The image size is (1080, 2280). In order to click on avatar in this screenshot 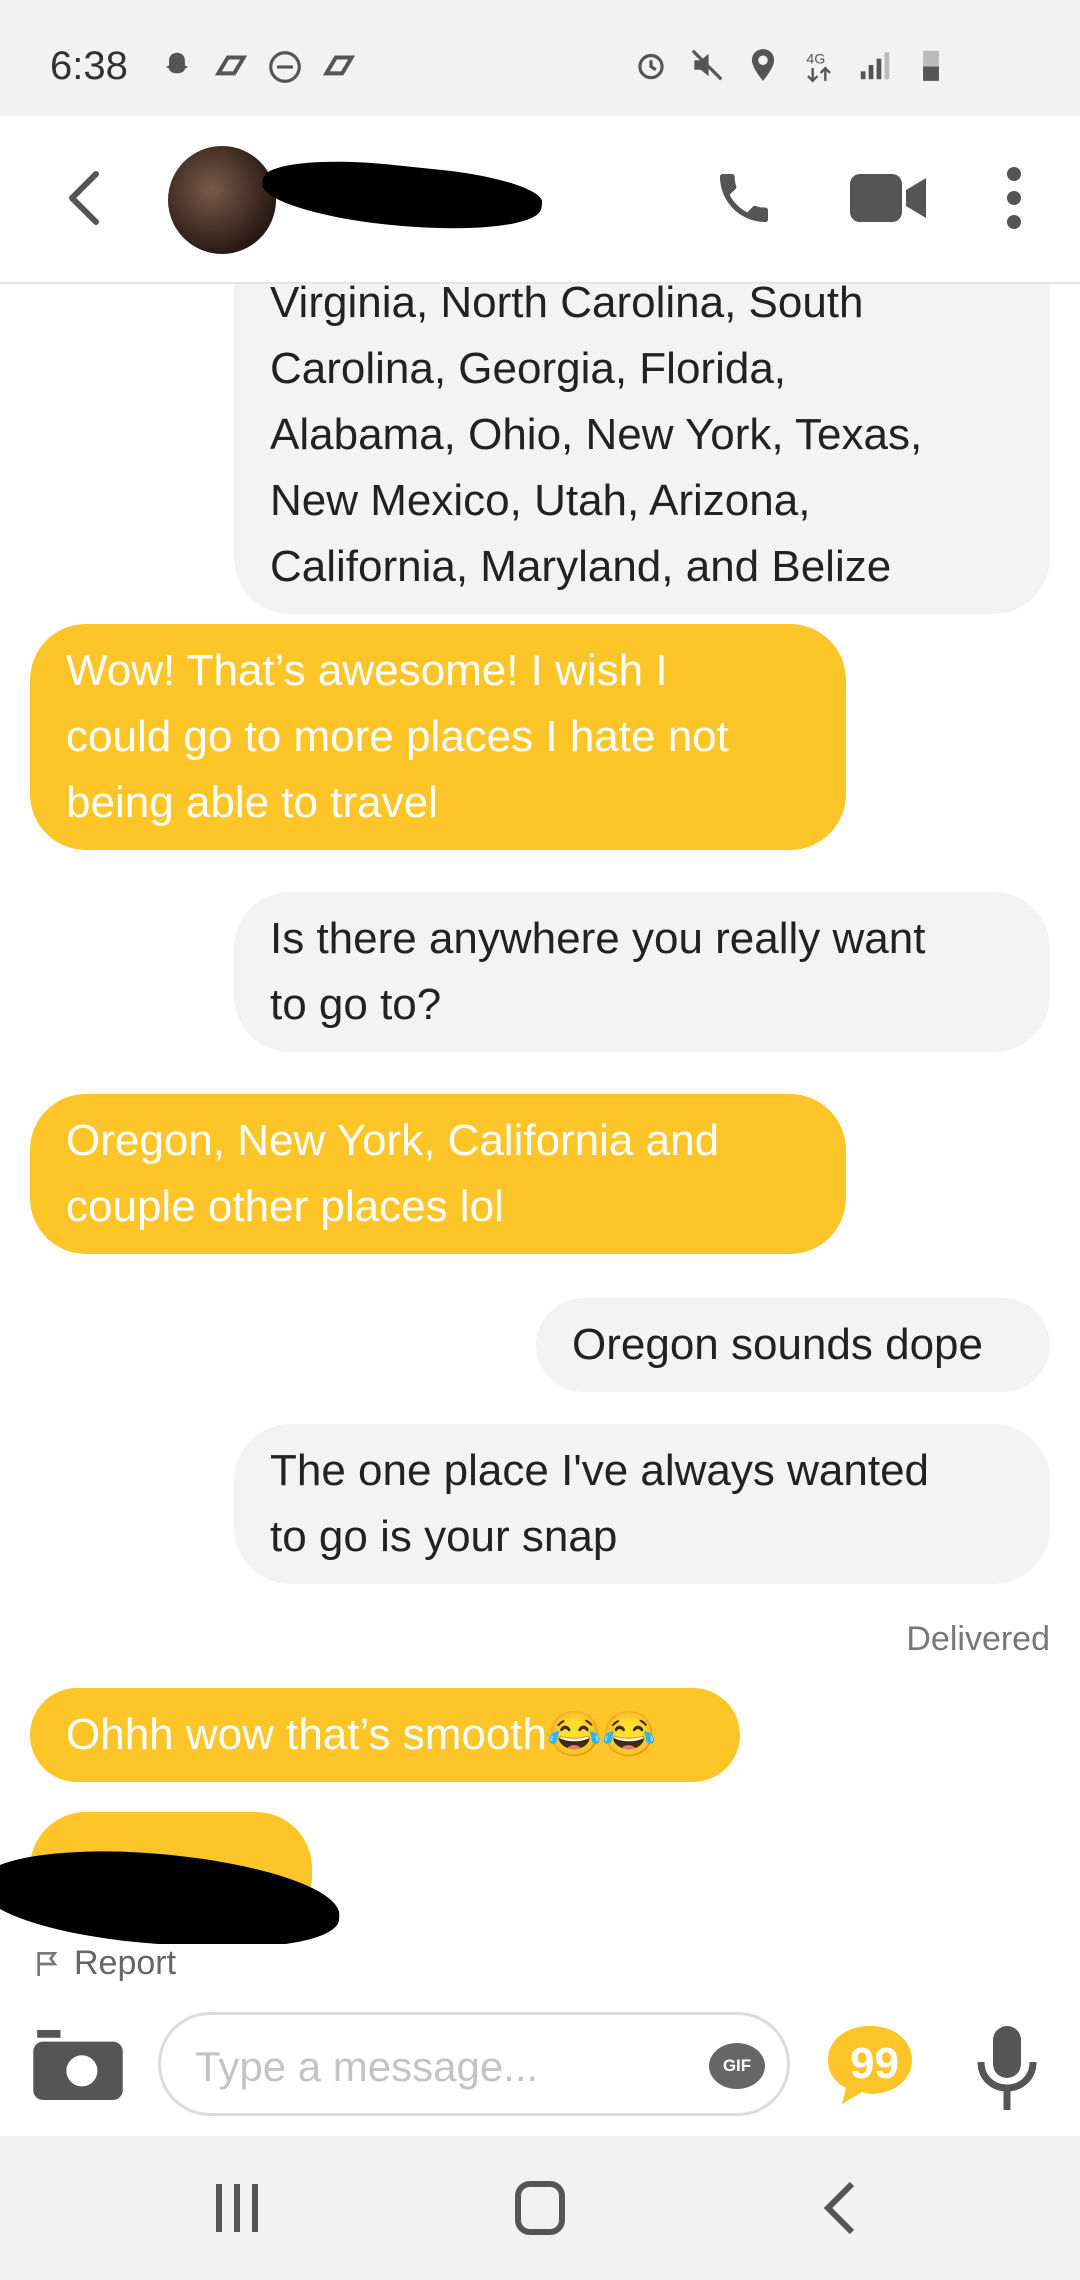, I will do `click(222, 200)`.